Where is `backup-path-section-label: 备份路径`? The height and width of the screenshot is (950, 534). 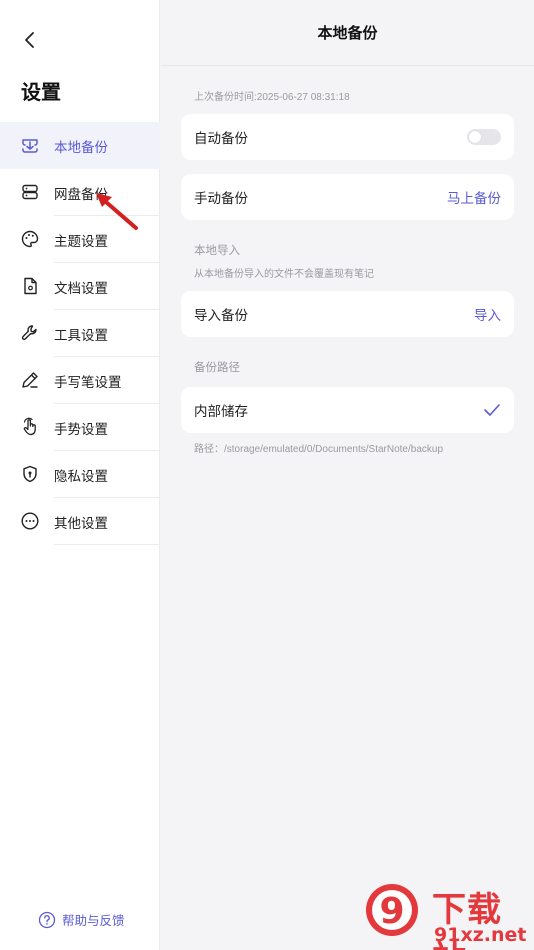 backup-path-section-label: 备份路径 is located at coordinates (217, 368).